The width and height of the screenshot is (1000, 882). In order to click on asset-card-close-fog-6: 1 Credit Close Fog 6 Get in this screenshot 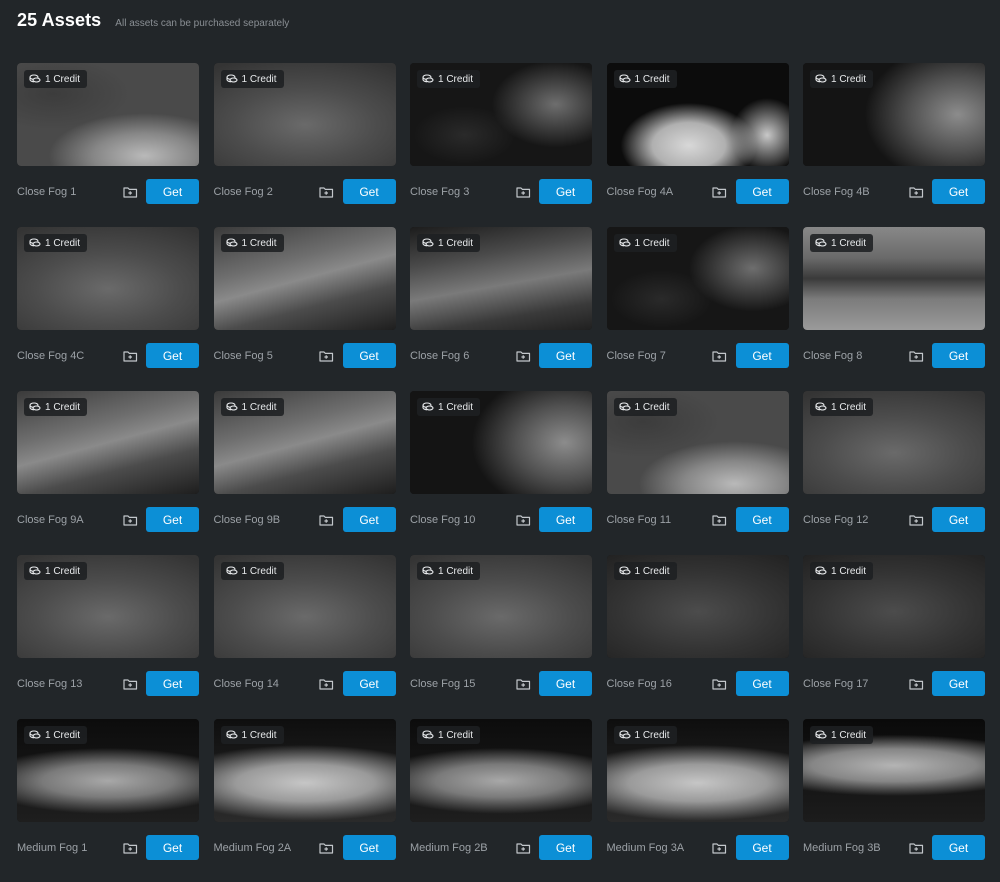, I will do `click(501, 309)`.